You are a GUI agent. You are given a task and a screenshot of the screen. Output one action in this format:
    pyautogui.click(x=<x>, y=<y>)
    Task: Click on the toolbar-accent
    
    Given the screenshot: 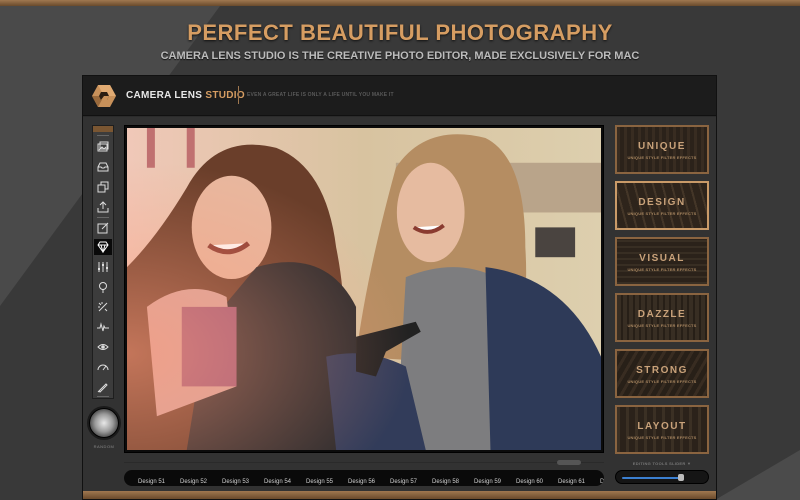 What is the action you would take?
    pyautogui.click(x=103, y=129)
    